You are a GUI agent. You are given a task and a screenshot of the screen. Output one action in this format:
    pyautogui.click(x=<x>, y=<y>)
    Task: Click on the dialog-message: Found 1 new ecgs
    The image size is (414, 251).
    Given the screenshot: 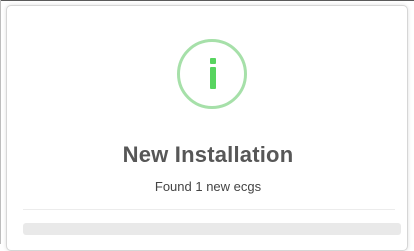 What is the action you would take?
    pyautogui.click(x=208, y=186)
    